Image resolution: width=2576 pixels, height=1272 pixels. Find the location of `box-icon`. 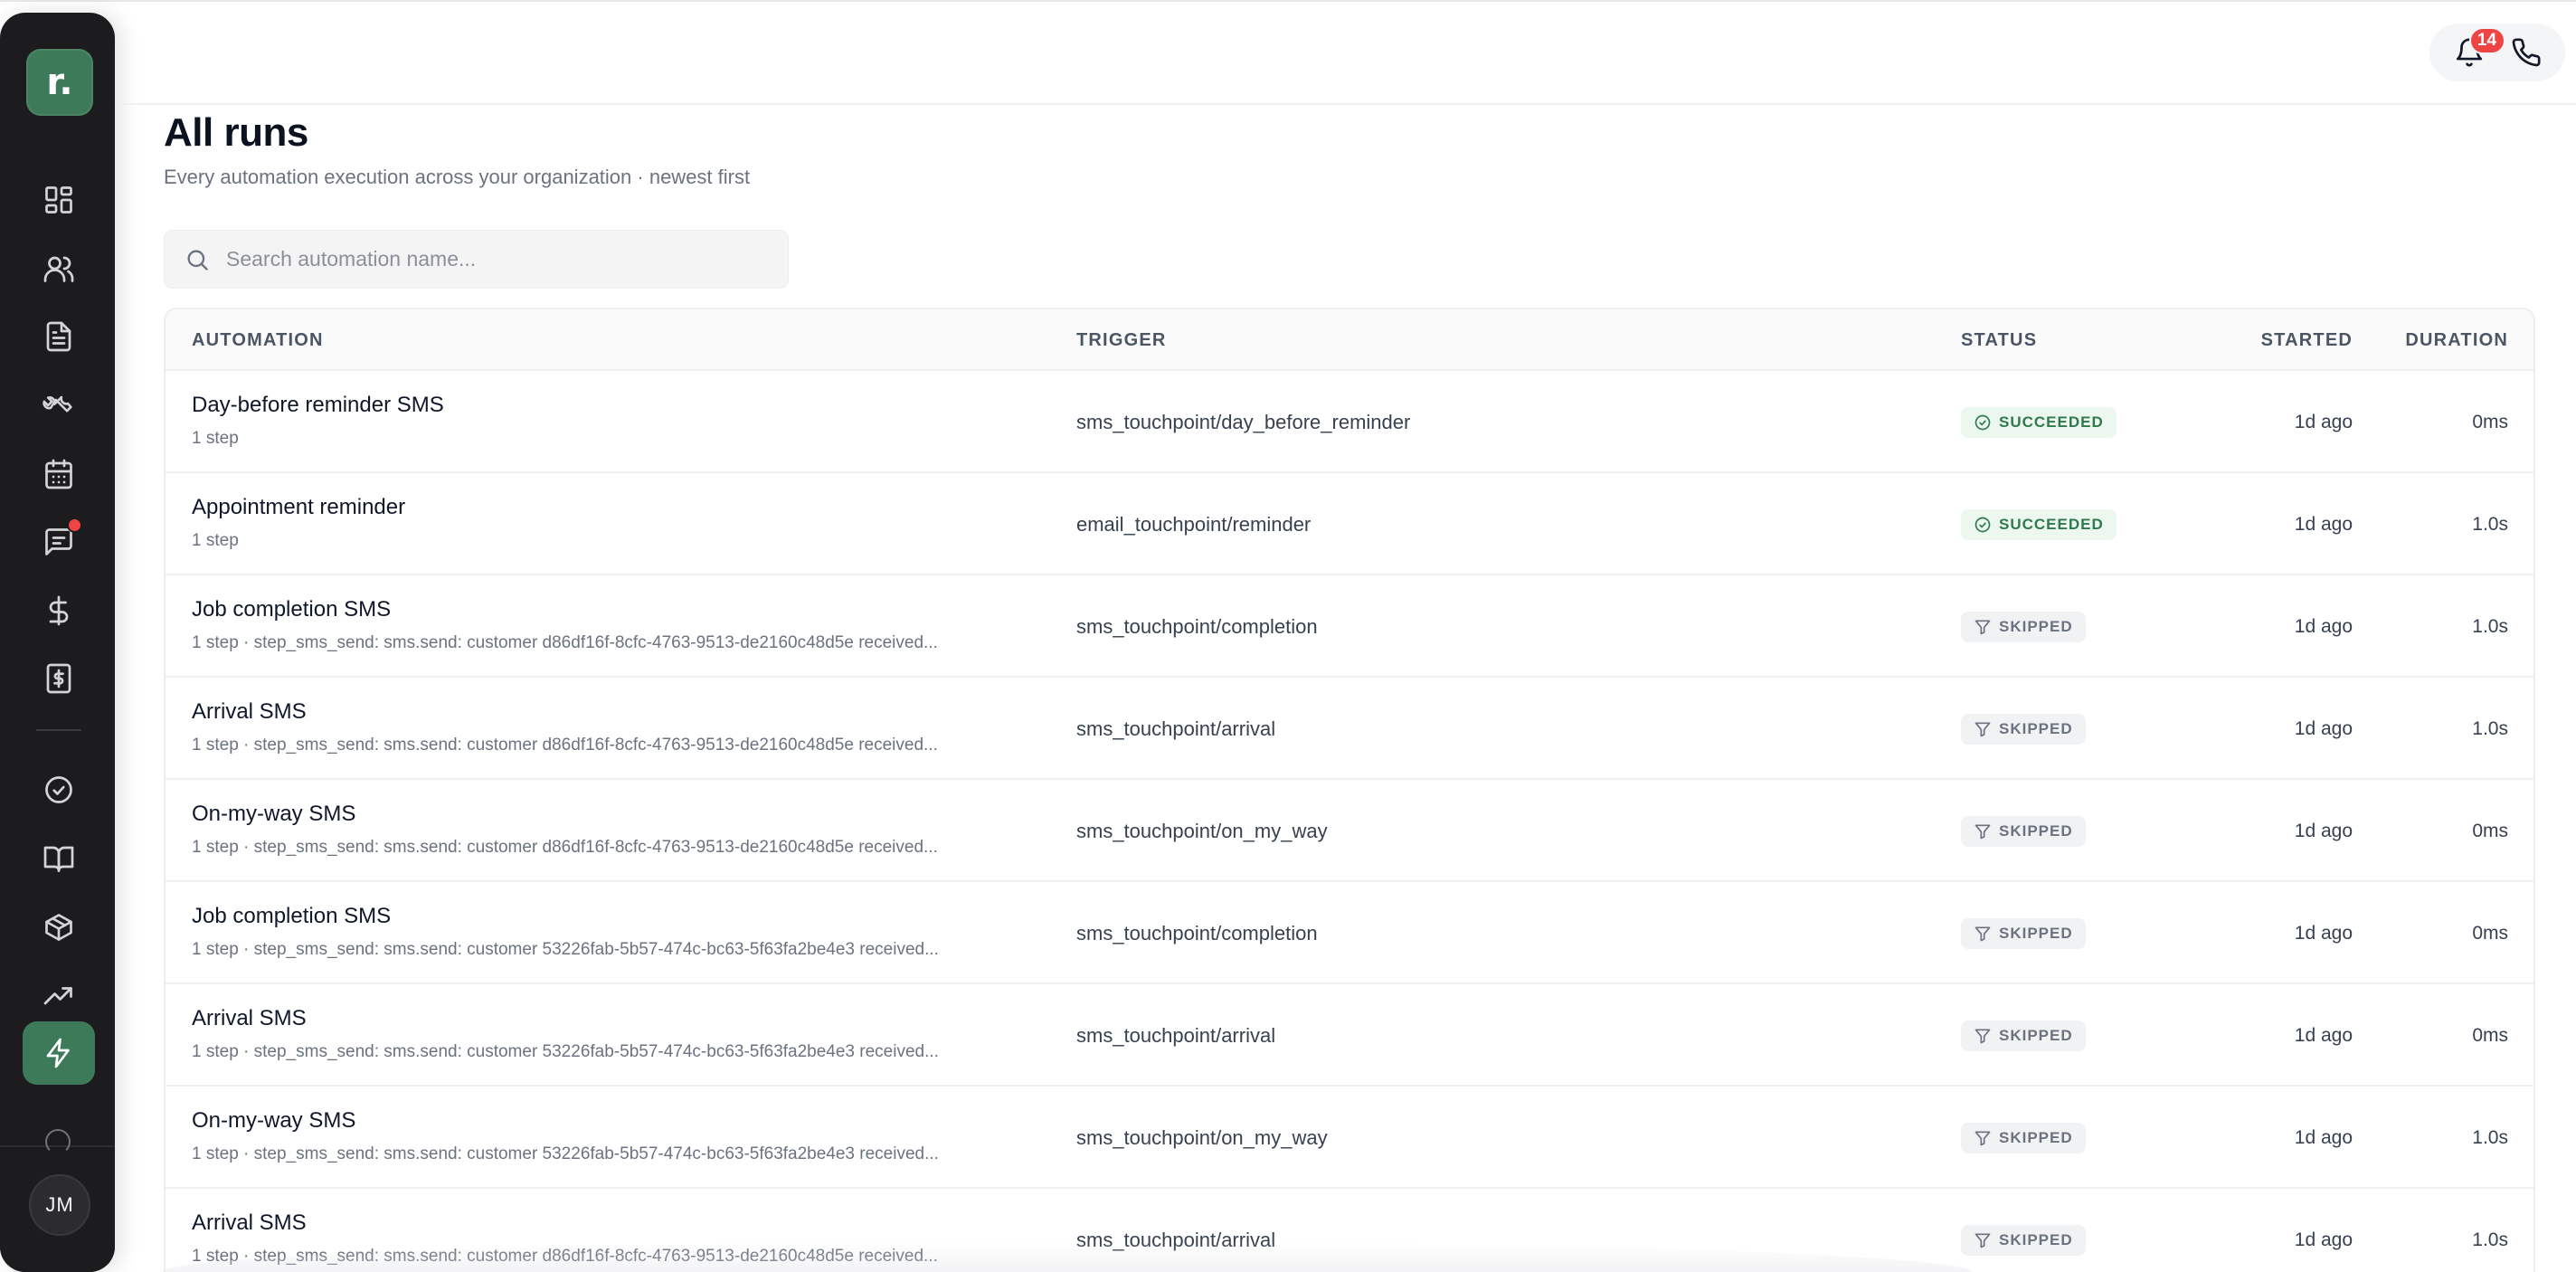

box-icon is located at coordinates (58, 927).